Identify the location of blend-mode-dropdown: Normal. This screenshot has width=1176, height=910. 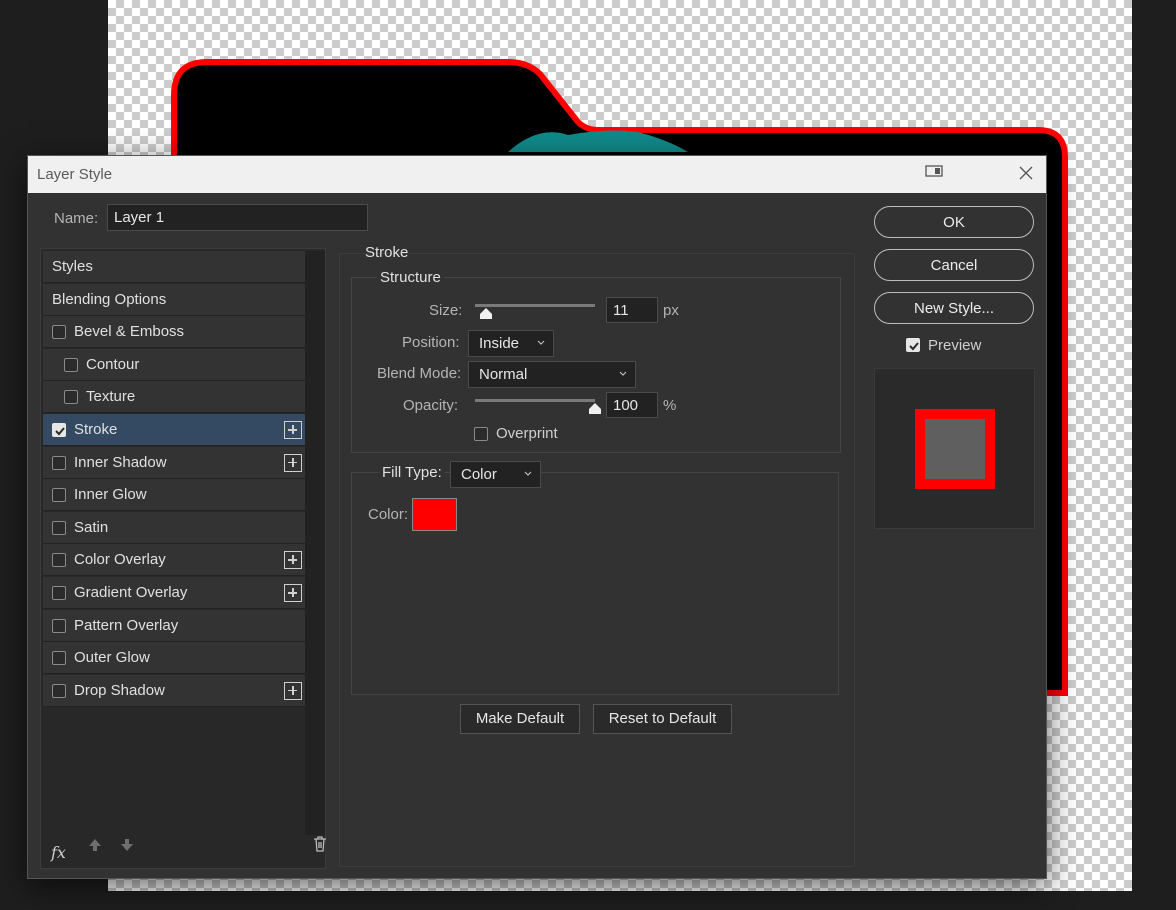
(552, 374).